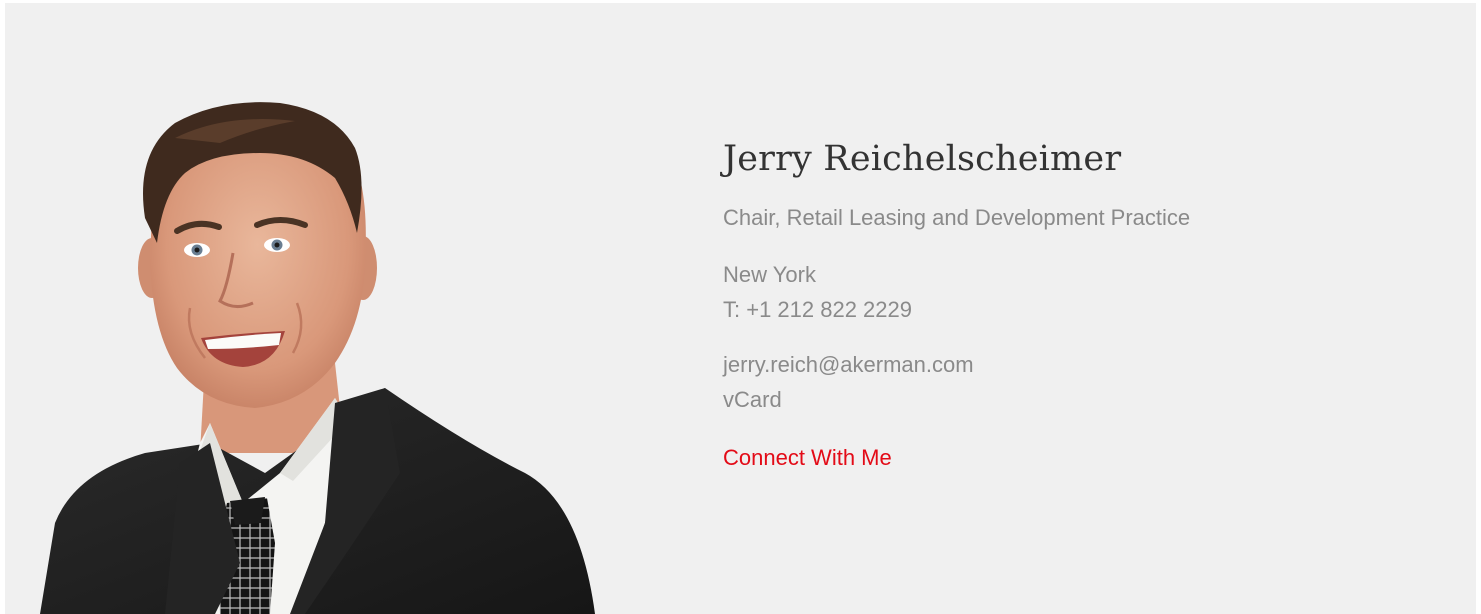  I want to click on attorney-name: Jerry Reichelscheimer, so click(922, 159).